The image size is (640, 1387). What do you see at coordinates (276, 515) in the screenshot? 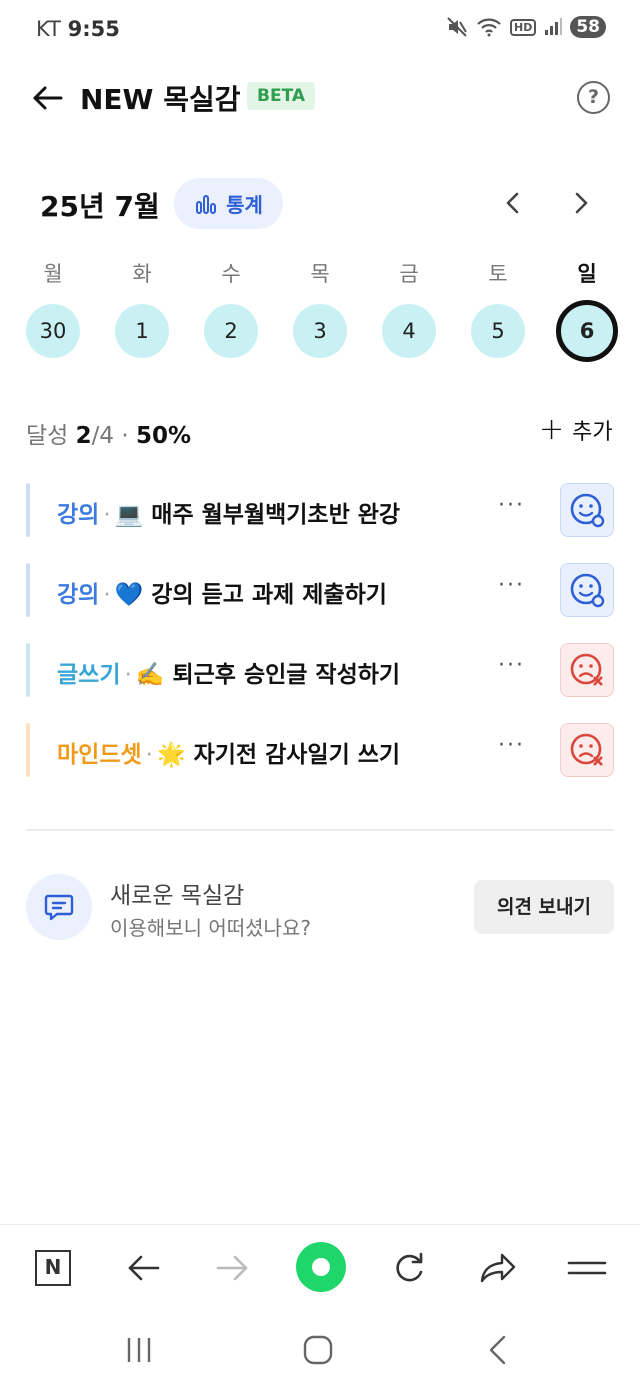
I see `task-text: 매주 월부월백기초반 완강` at bounding box center [276, 515].